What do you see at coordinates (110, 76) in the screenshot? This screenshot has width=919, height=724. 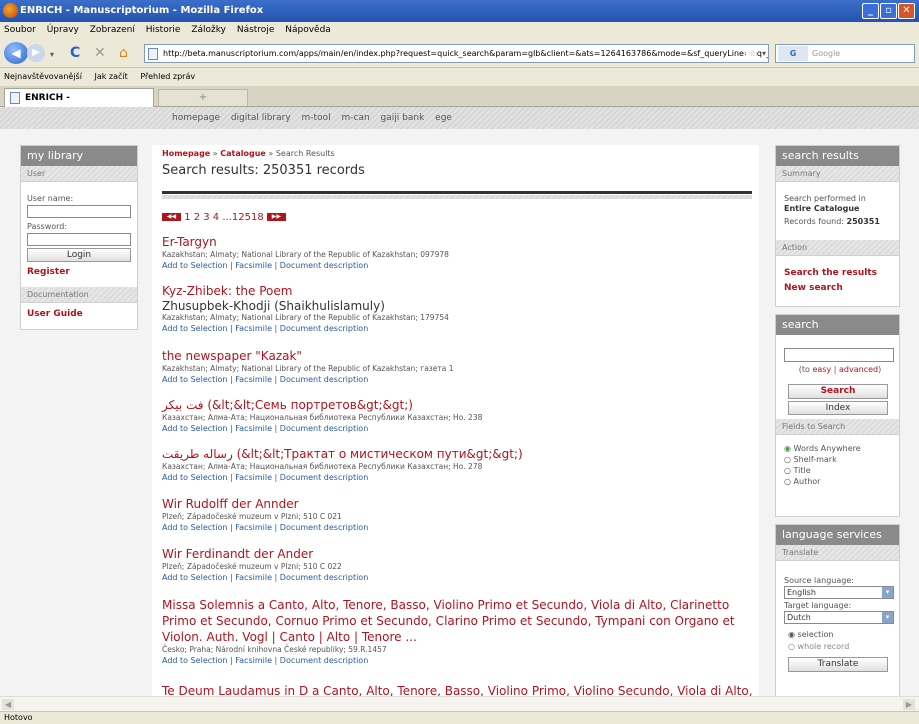 I see `bookmark-getting-started: Jak začít` at bounding box center [110, 76].